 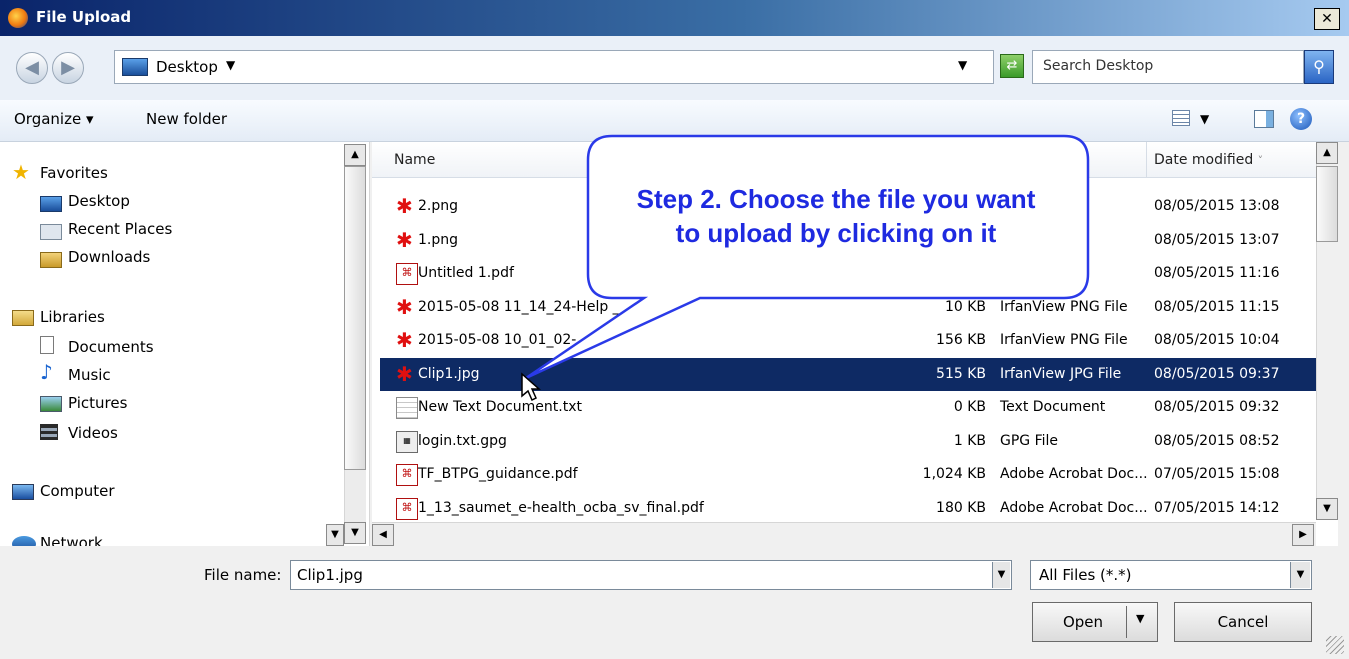 I want to click on views-dropdown-icon: ▼, so click(x=1204, y=119).